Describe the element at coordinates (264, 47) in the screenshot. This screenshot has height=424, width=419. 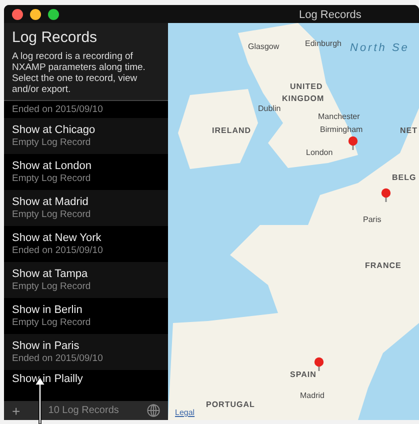
I see `city-label: Glasgow` at that location.